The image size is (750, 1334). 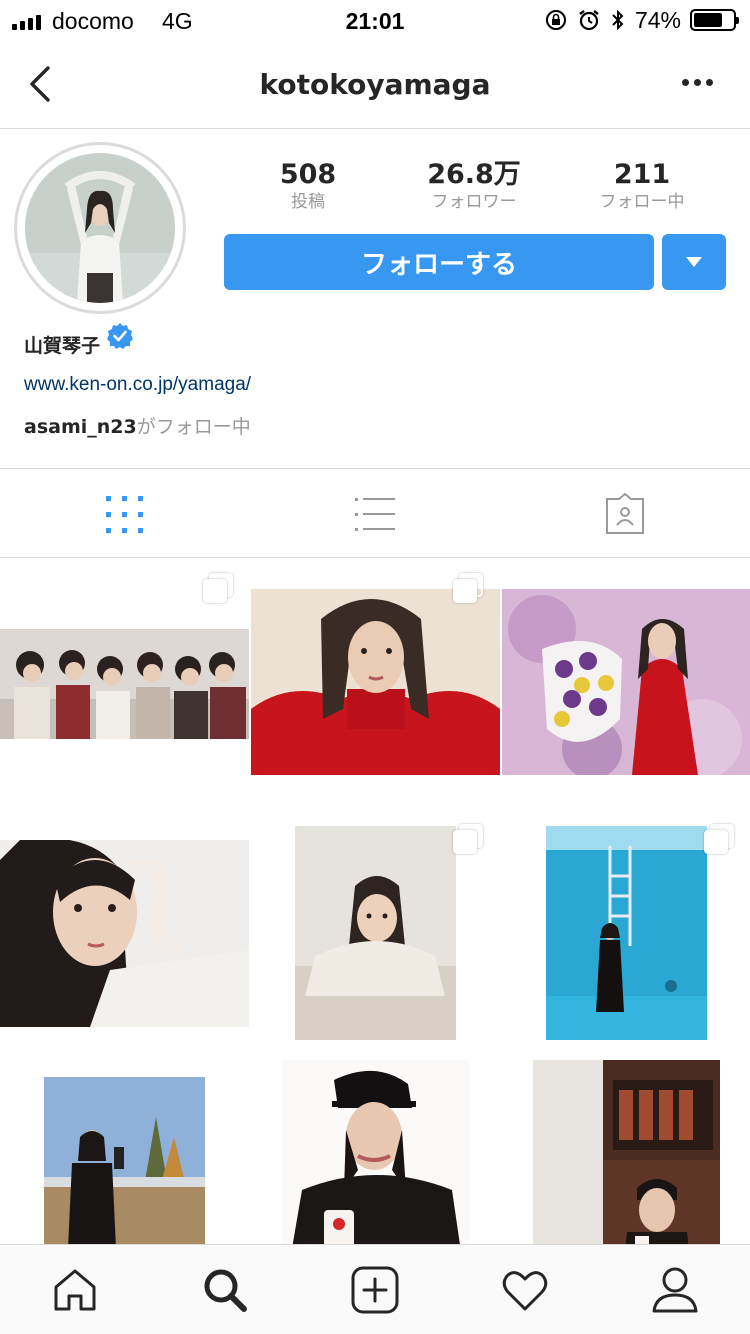 I want to click on following-count: 211, so click(x=642, y=174).